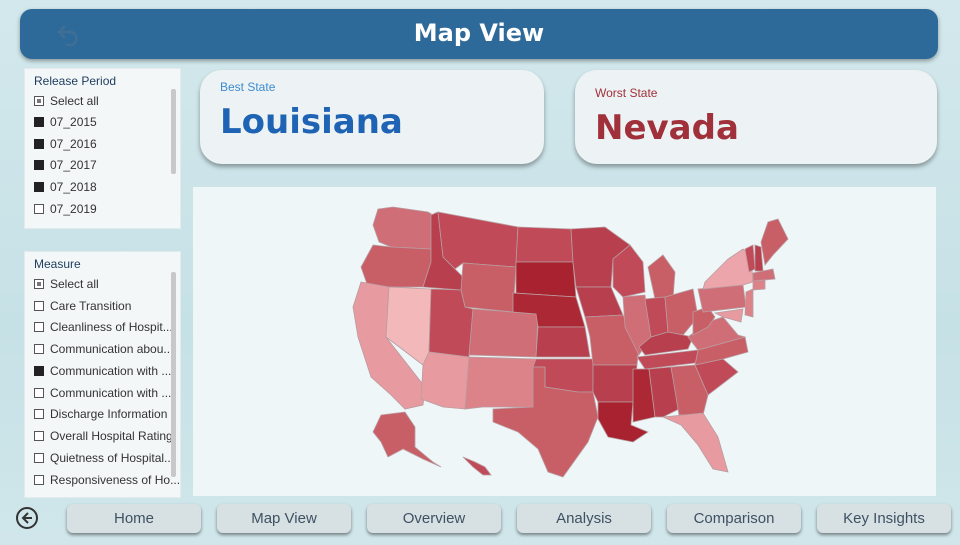  Describe the element at coordinates (65, 125) in the screenshot. I see `slicer-item: 07_2015` at that location.